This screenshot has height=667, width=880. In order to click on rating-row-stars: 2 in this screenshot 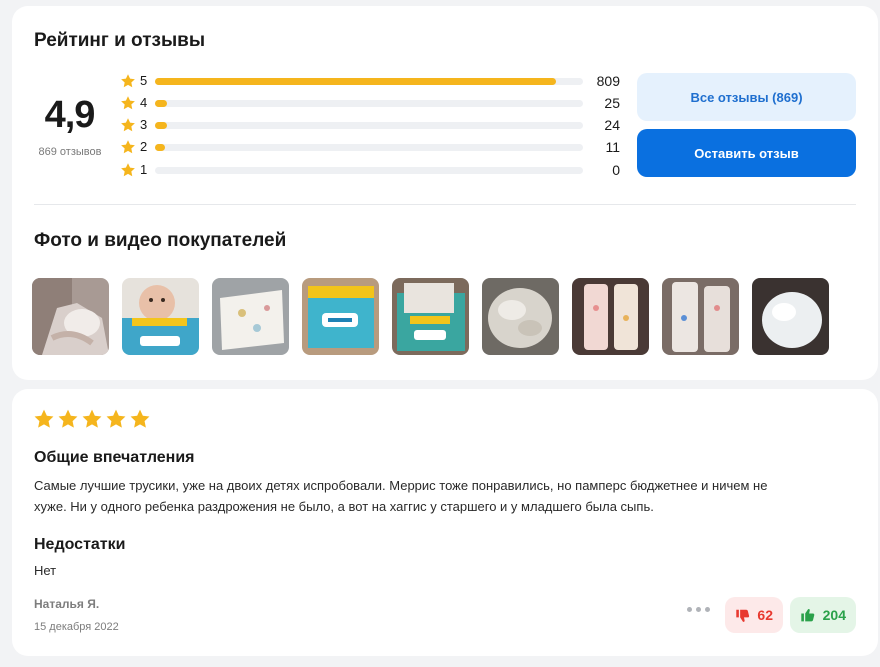, I will do `click(144, 146)`.